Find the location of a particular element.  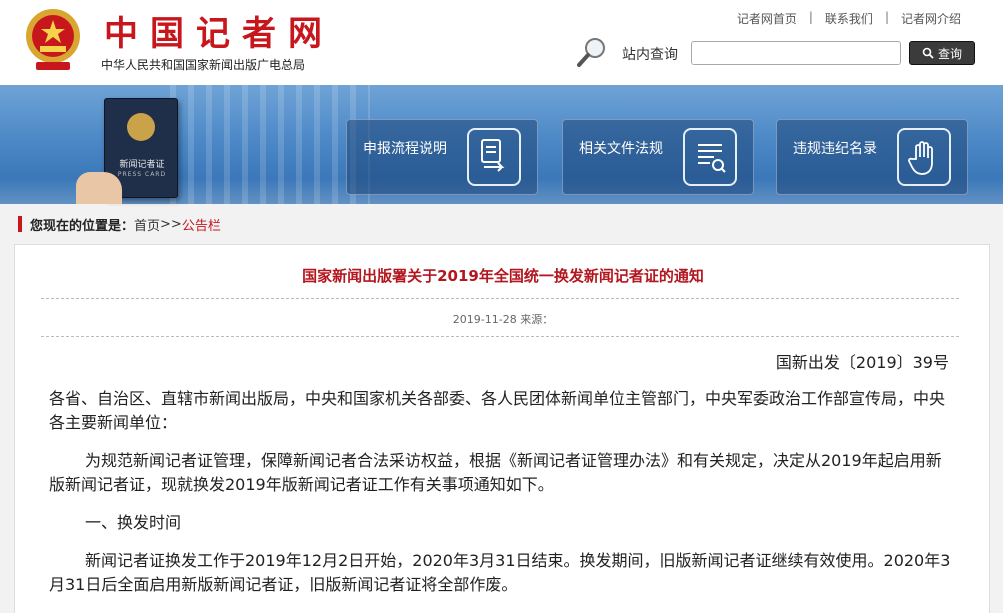

article-meta: 2019-11-28 来源： is located at coordinates (503, 319).